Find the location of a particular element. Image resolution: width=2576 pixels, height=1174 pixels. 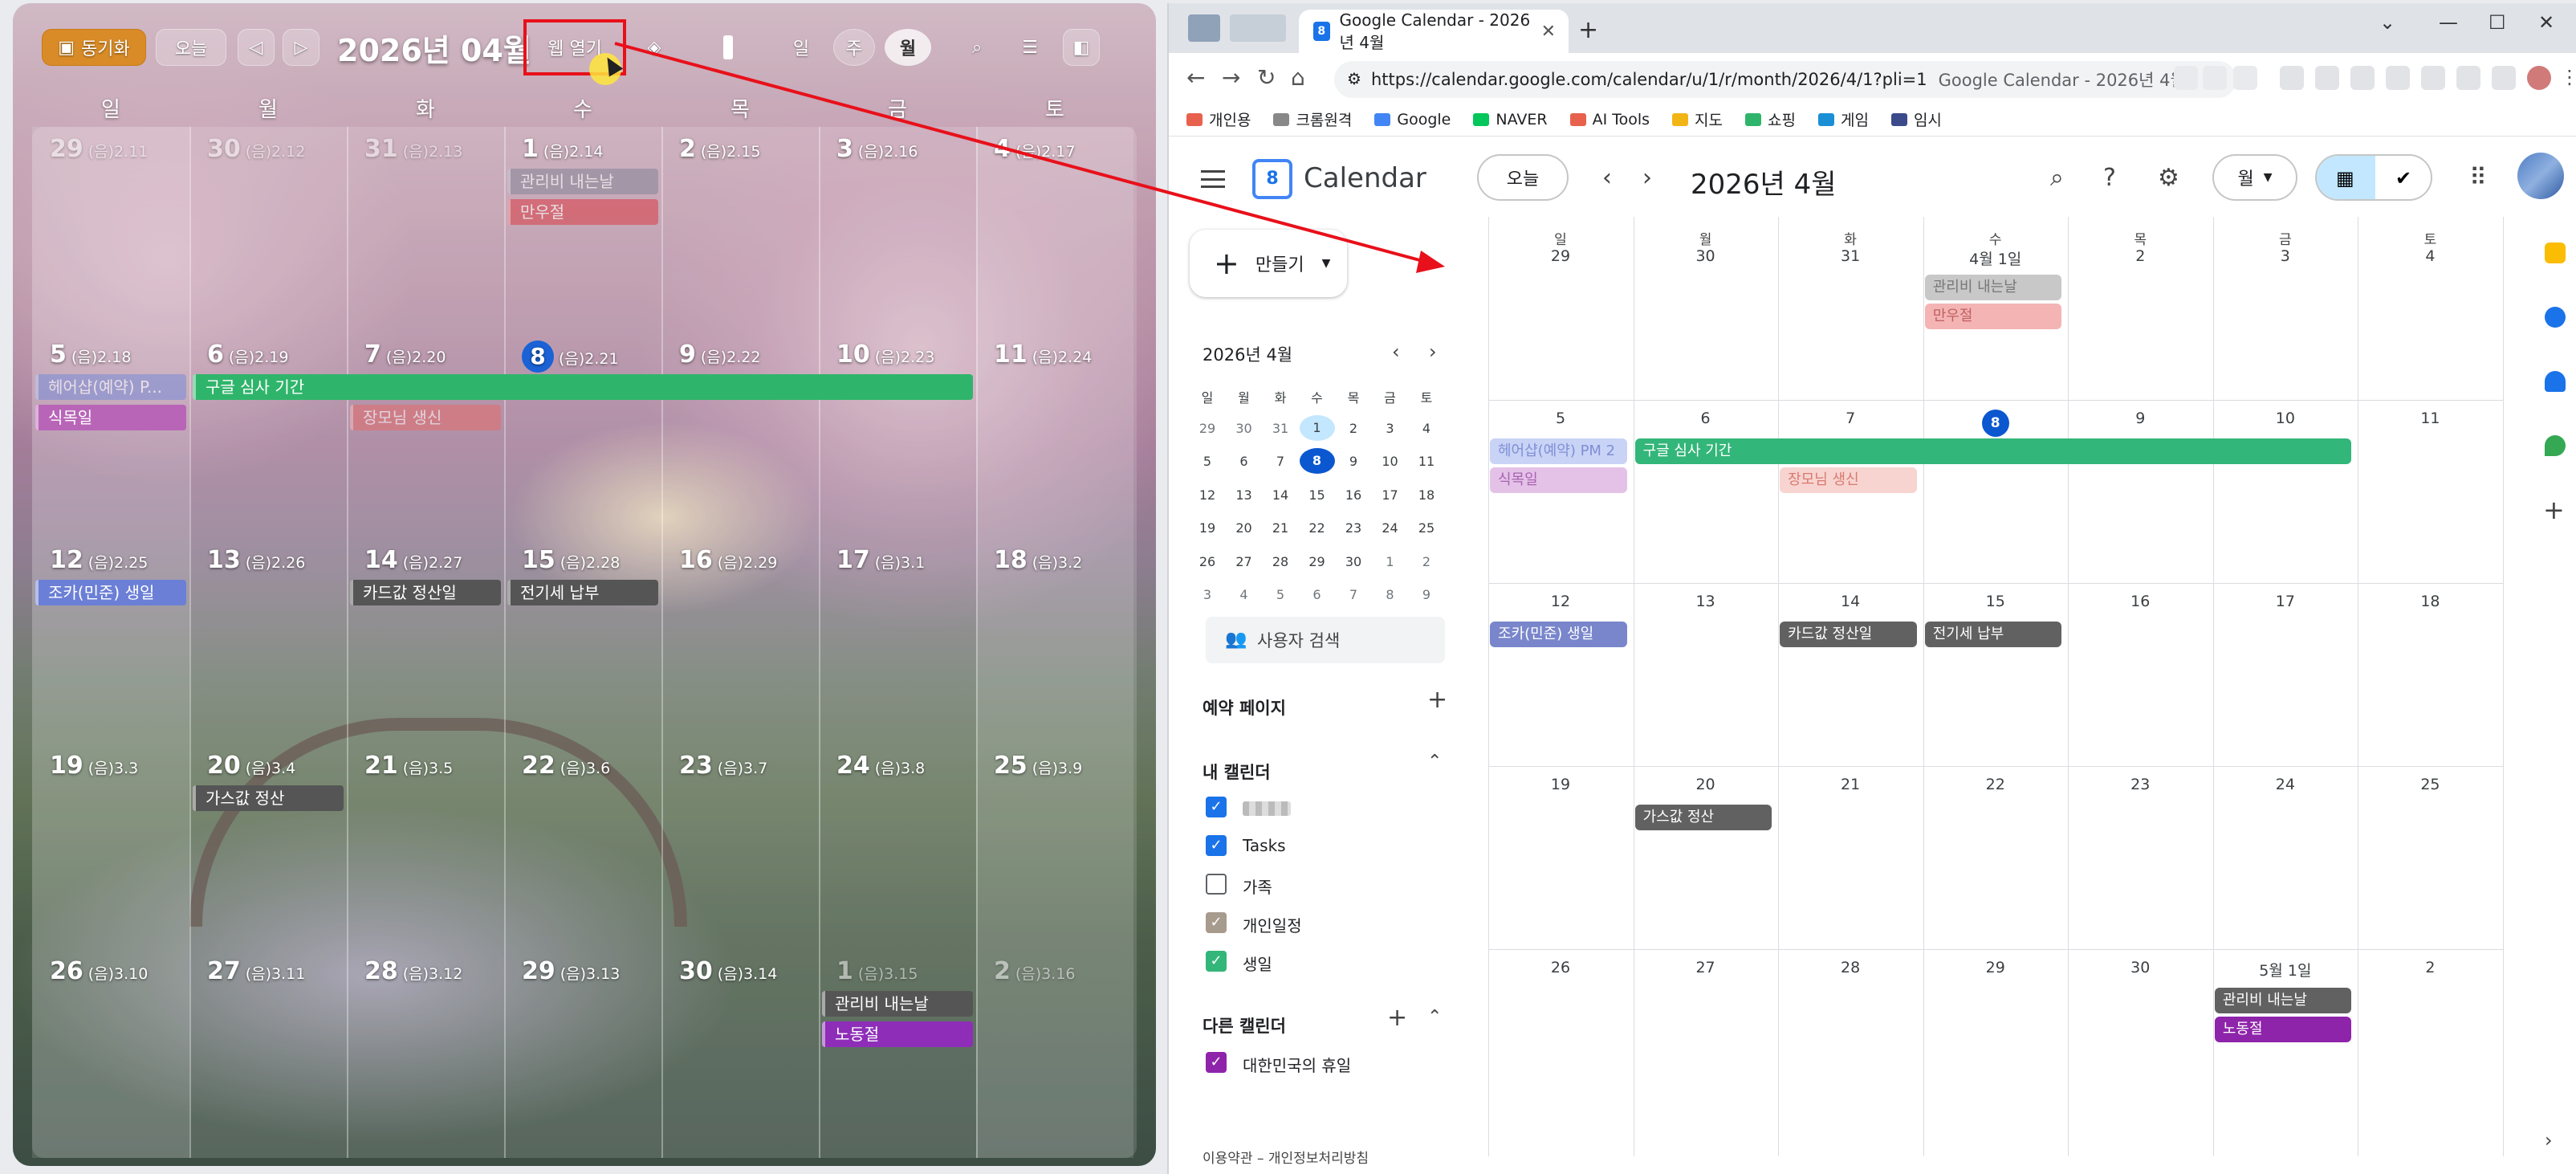

day-cell-number: 24 (음)3.8 is located at coordinates (881, 766).